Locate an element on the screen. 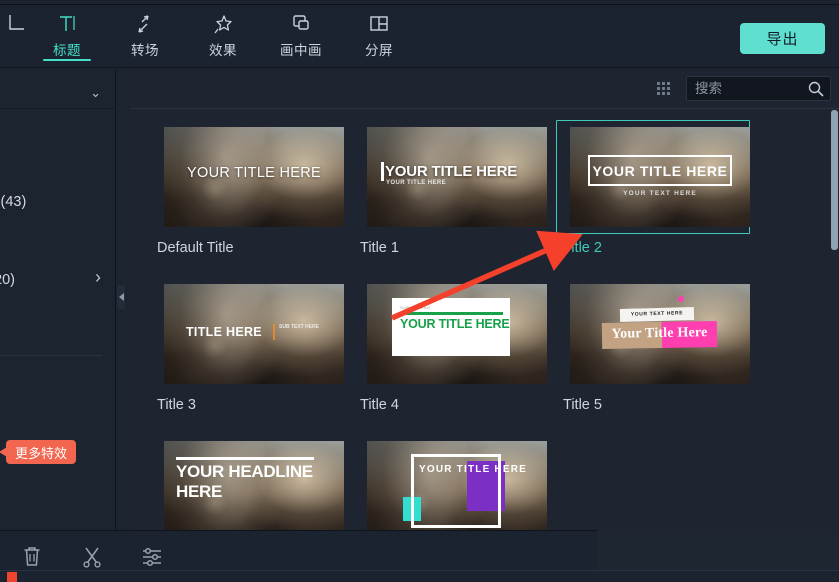  overlay-subtitle-text: YOUR TITLE HERE is located at coordinates (416, 183).